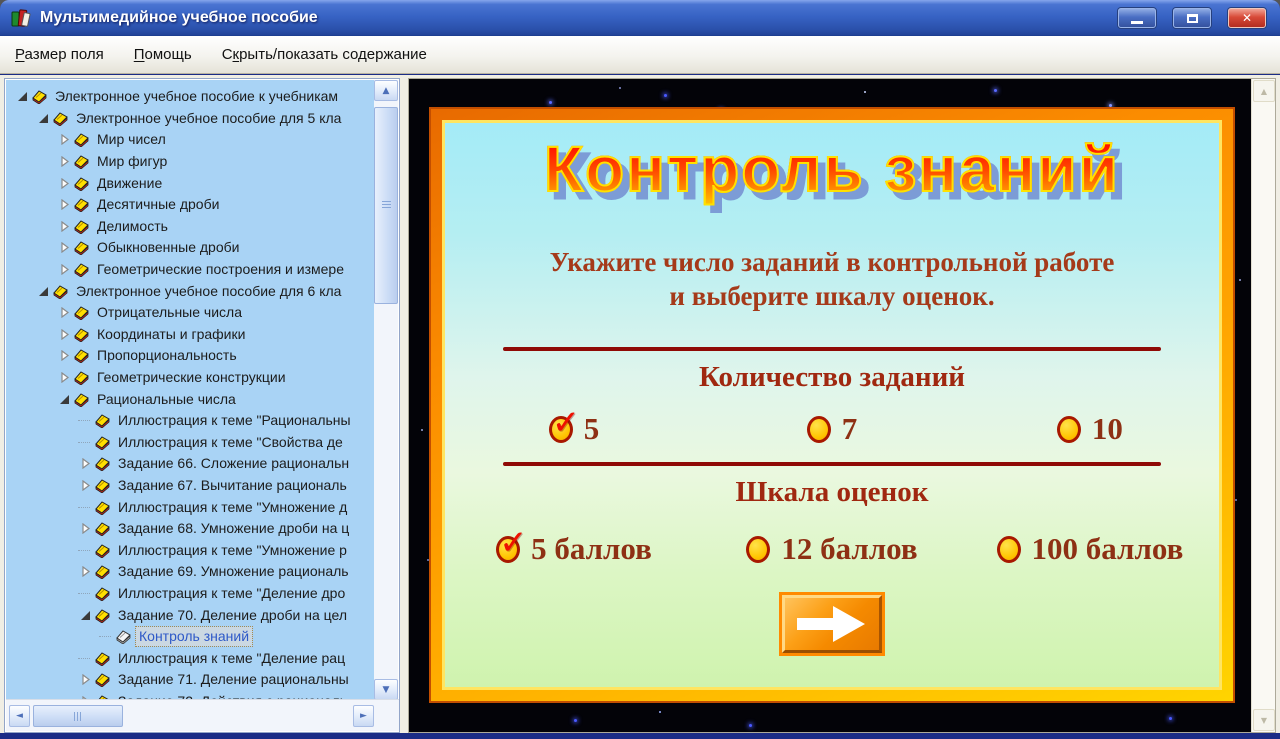  What do you see at coordinates (129, 183) in the screenshot?
I see `tree-item-label: Движение` at bounding box center [129, 183].